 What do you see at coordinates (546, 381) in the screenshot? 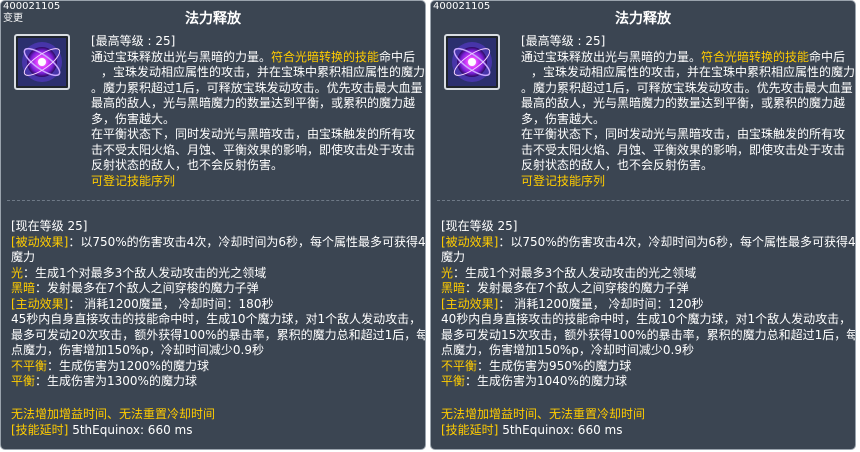
I see `balanced-text: ：生成伤害为1040%的魔力球` at bounding box center [546, 381].